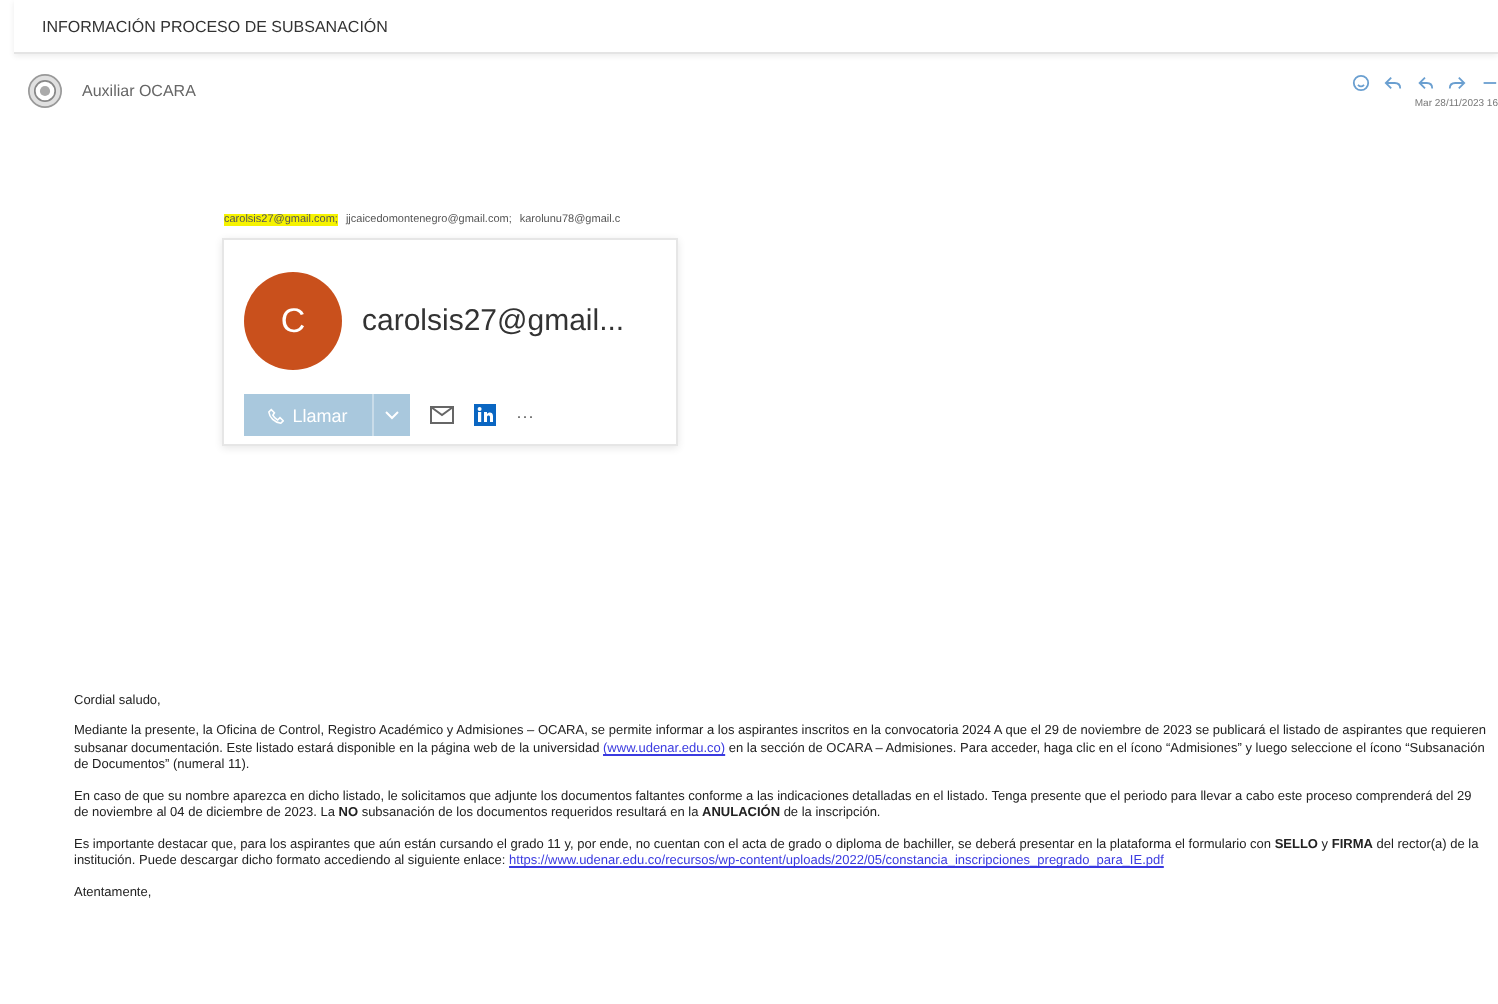 Image resolution: width=1498 pixels, height=1004 pixels. Describe the element at coordinates (442, 415) in the screenshot. I see `mail-icon` at that location.